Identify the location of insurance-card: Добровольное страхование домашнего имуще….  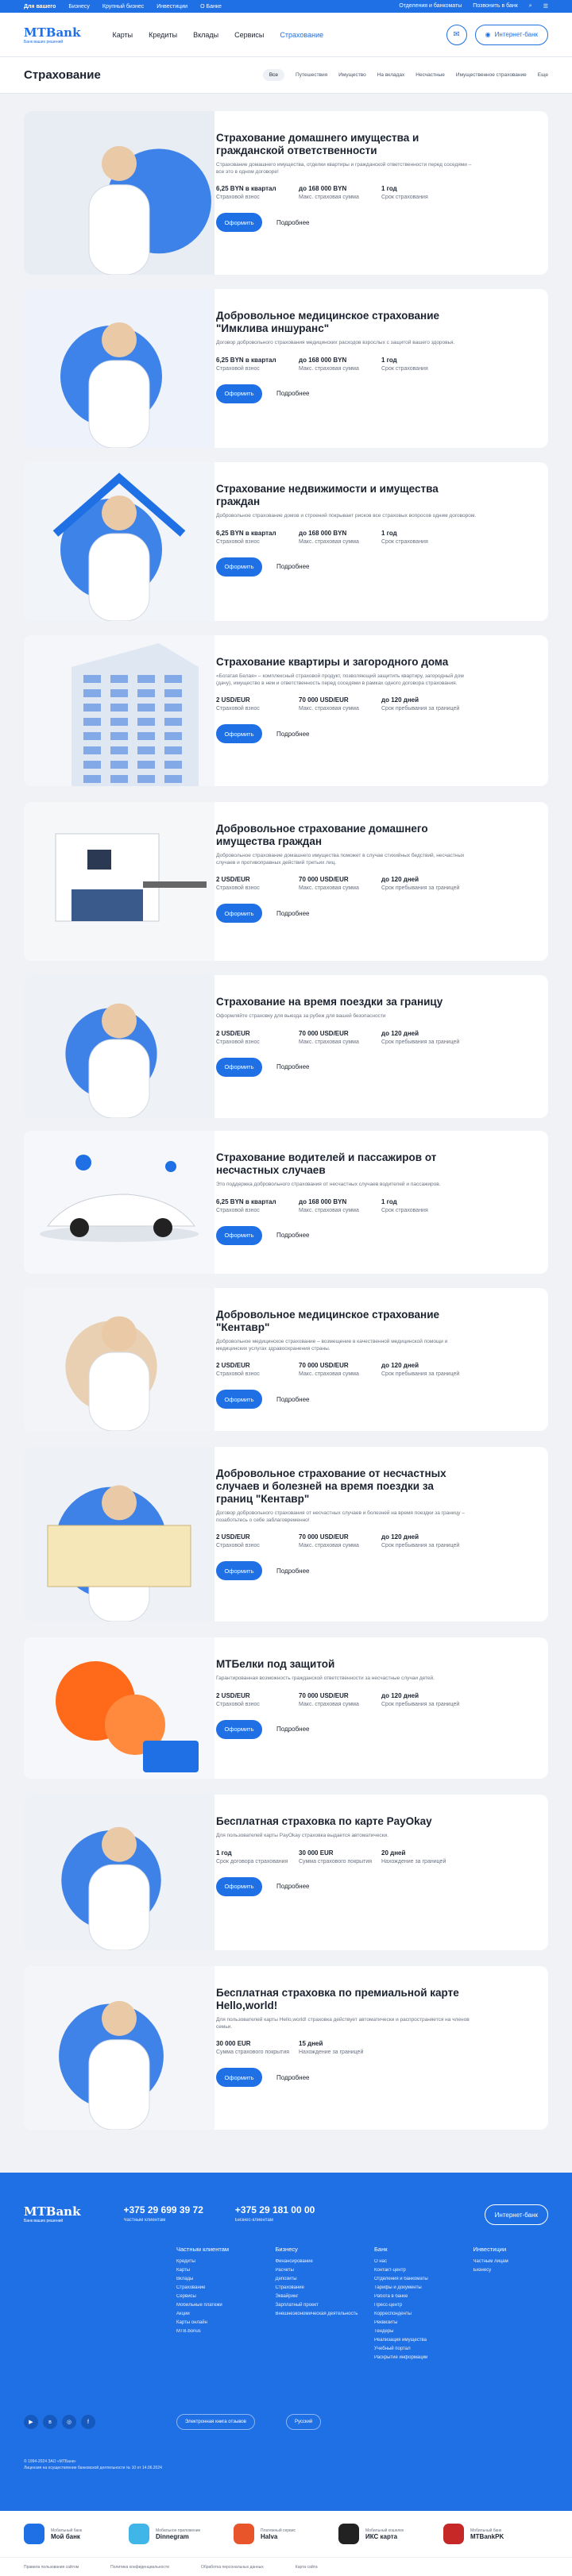
(286, 881).